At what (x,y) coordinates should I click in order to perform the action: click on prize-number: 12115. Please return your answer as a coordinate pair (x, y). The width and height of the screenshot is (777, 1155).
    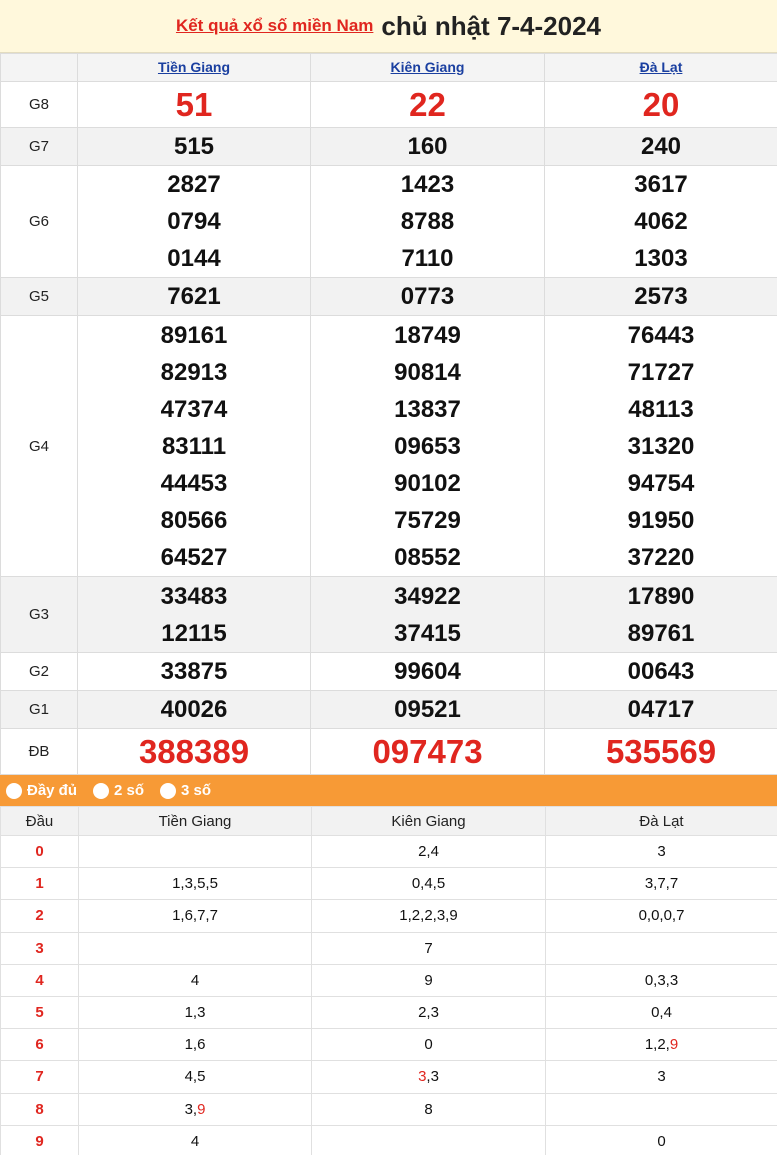
    Looking at the image, I should click on (194, 633).